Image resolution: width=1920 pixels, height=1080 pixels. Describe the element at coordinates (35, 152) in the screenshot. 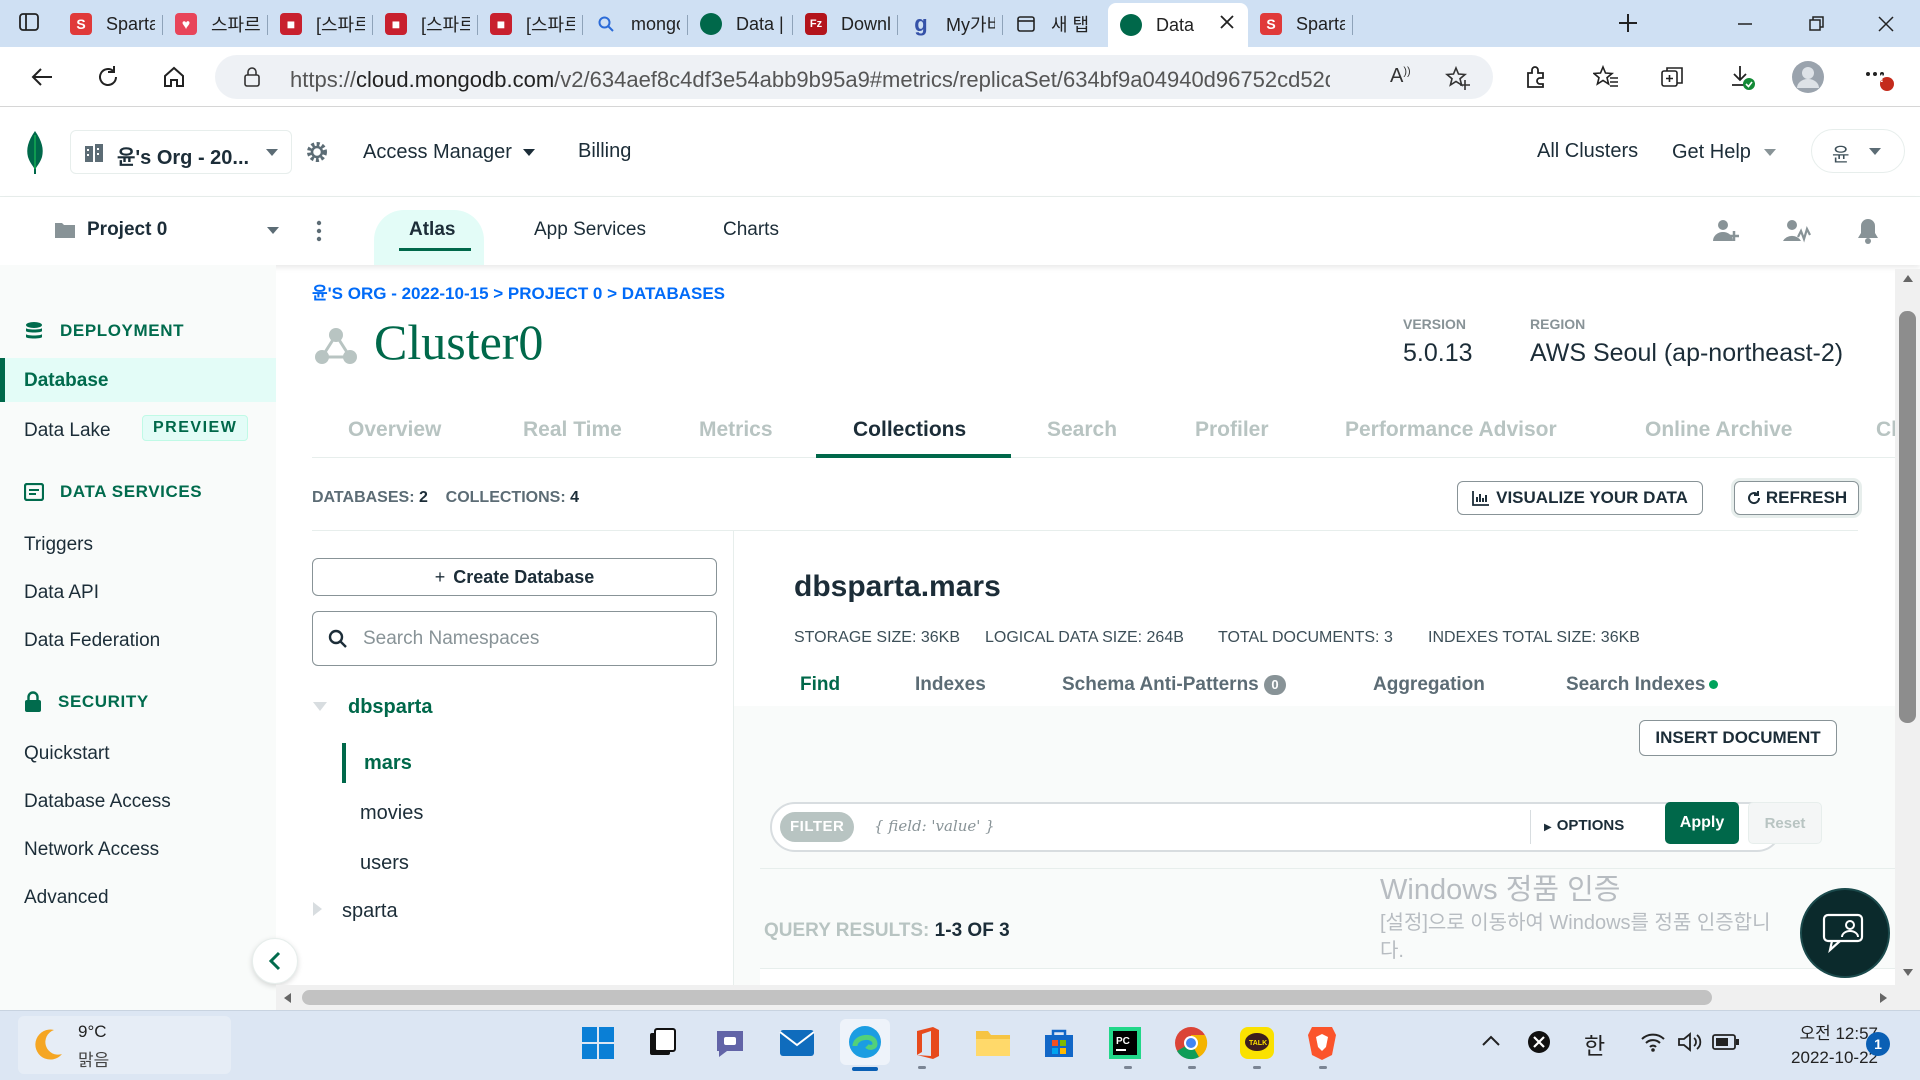

I see `mongodb-leaf-logo-icon` at that location.